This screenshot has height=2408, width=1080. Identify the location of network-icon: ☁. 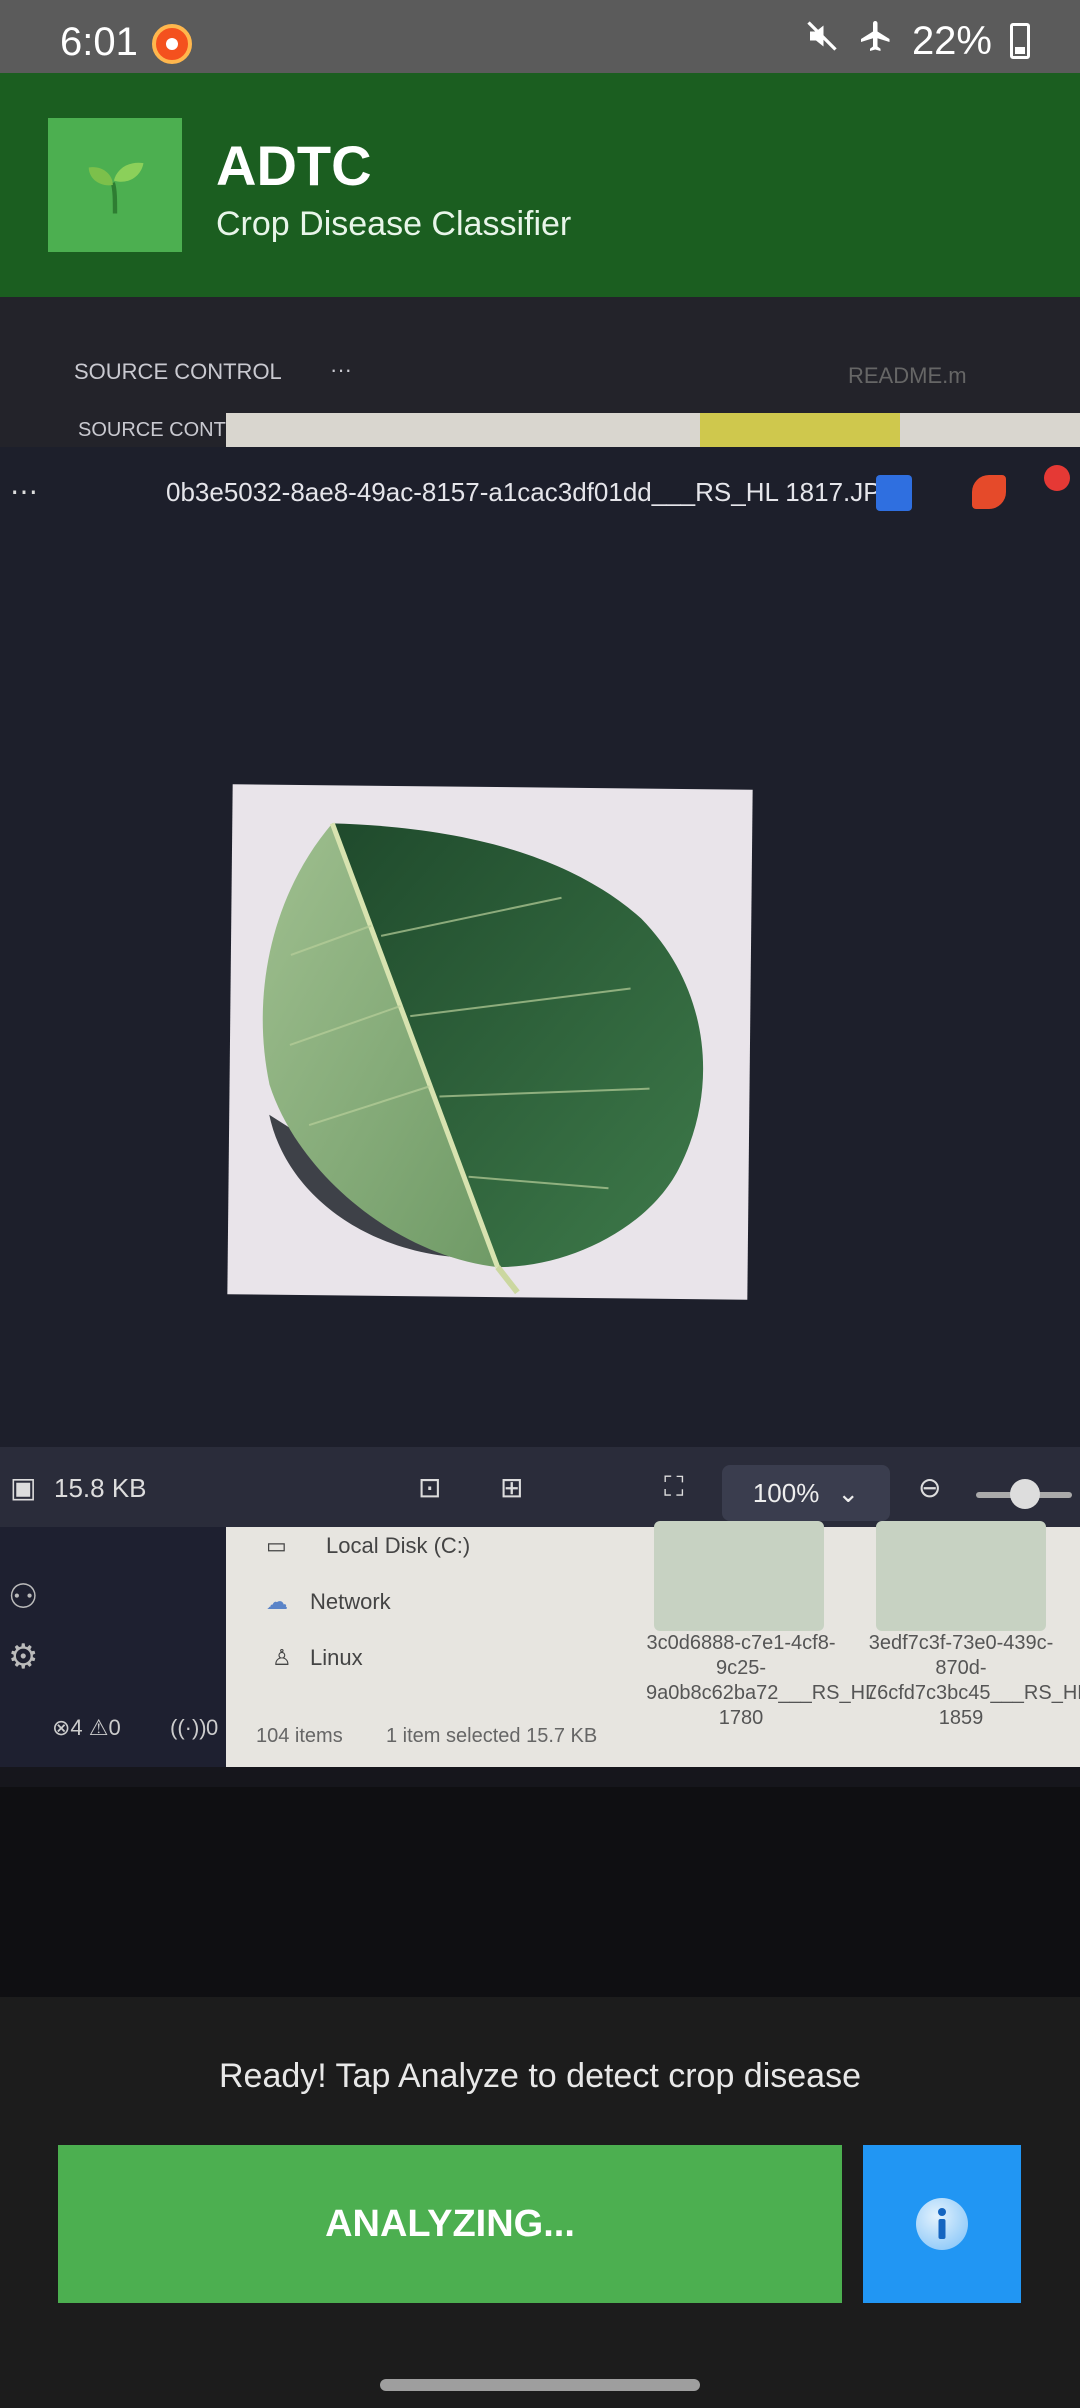
(277, 1601).